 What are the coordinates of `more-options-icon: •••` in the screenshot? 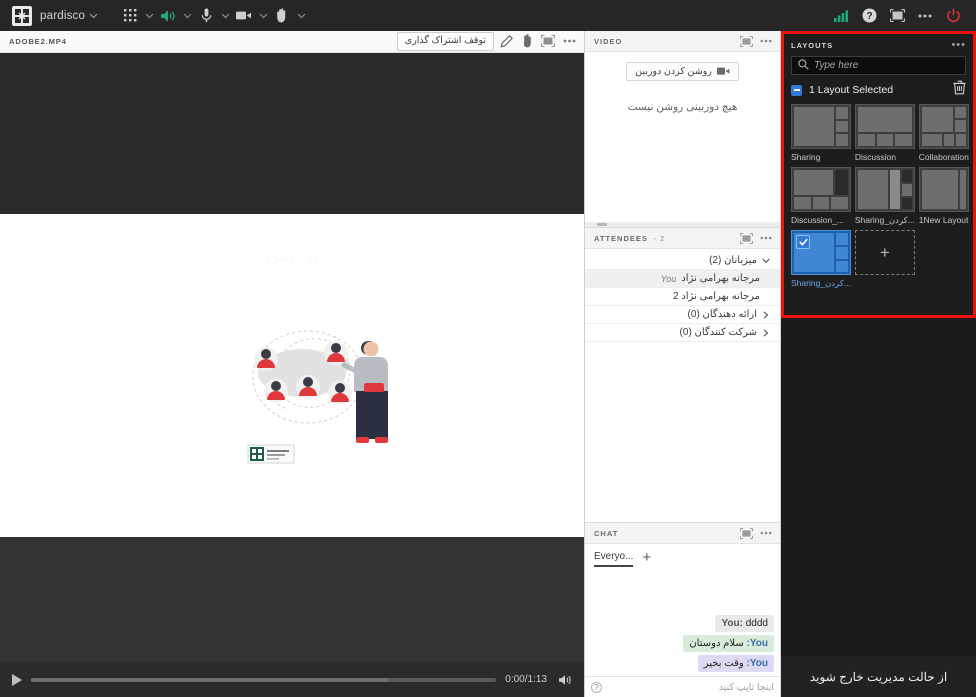 It's located at (958, 45).